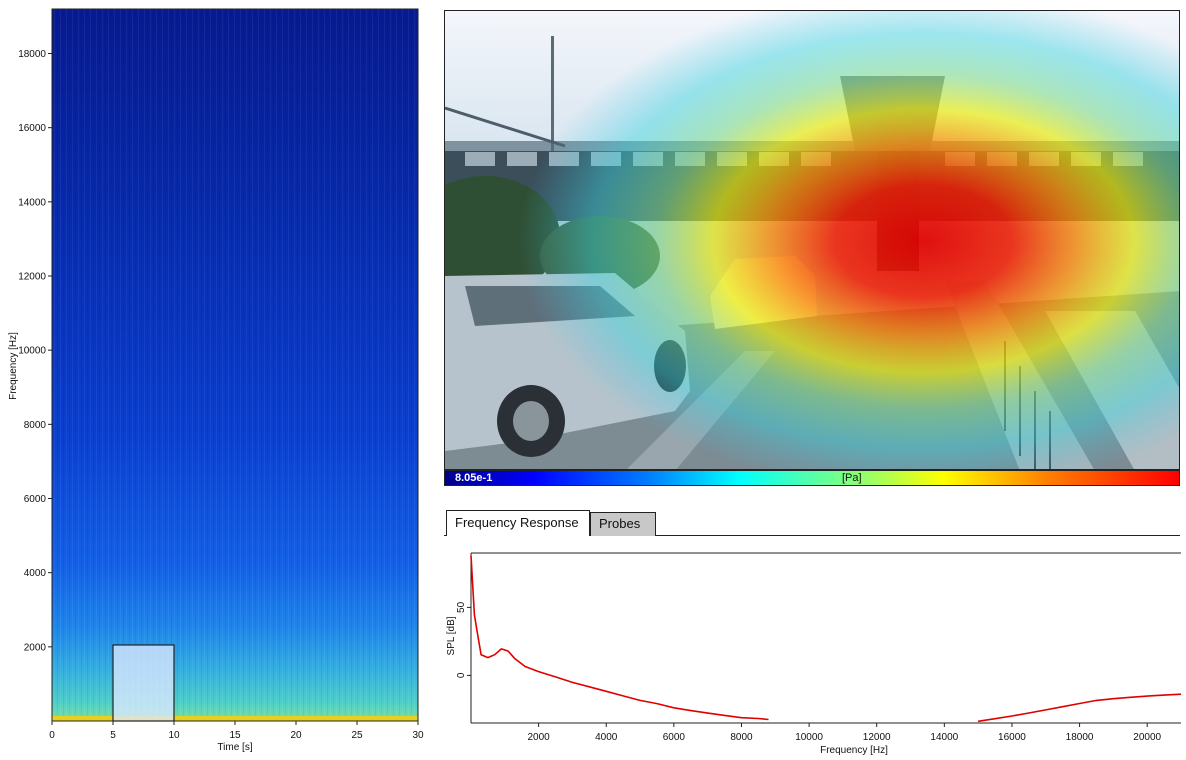 Image resolution: width=1186 pixels, height=760 pixels. I want to click on fr-x-tick-label: 16000, so click(1012, 737).